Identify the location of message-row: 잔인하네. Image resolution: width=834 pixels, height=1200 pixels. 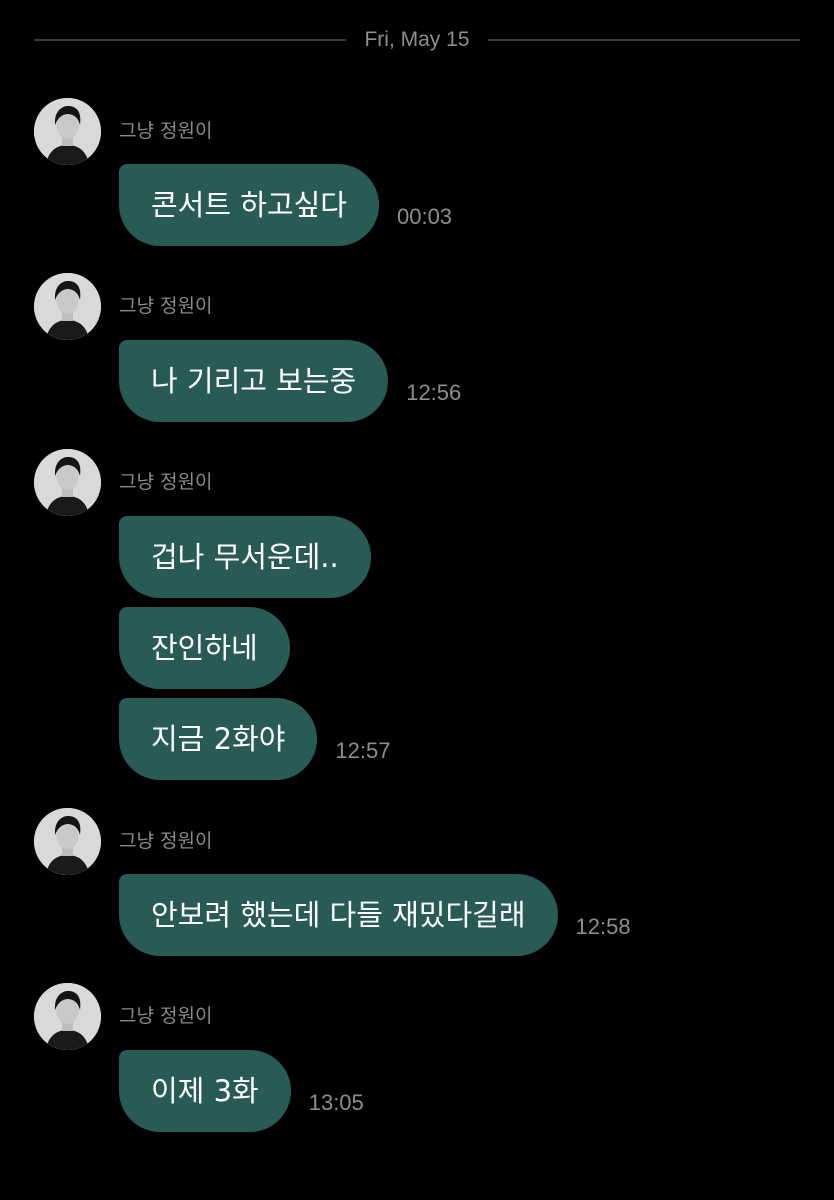
(204, 648).